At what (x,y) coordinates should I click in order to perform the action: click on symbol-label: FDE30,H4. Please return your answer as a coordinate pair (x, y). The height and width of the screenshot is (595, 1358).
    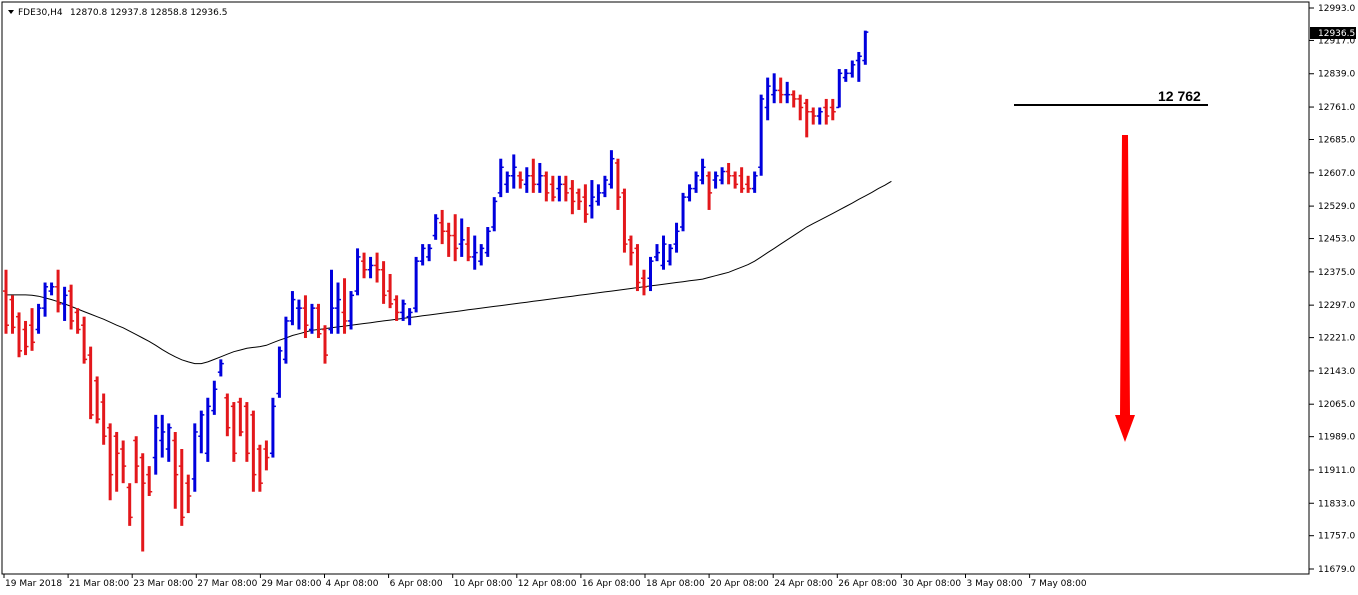
    Looking at the image, I should click on (40, 13).